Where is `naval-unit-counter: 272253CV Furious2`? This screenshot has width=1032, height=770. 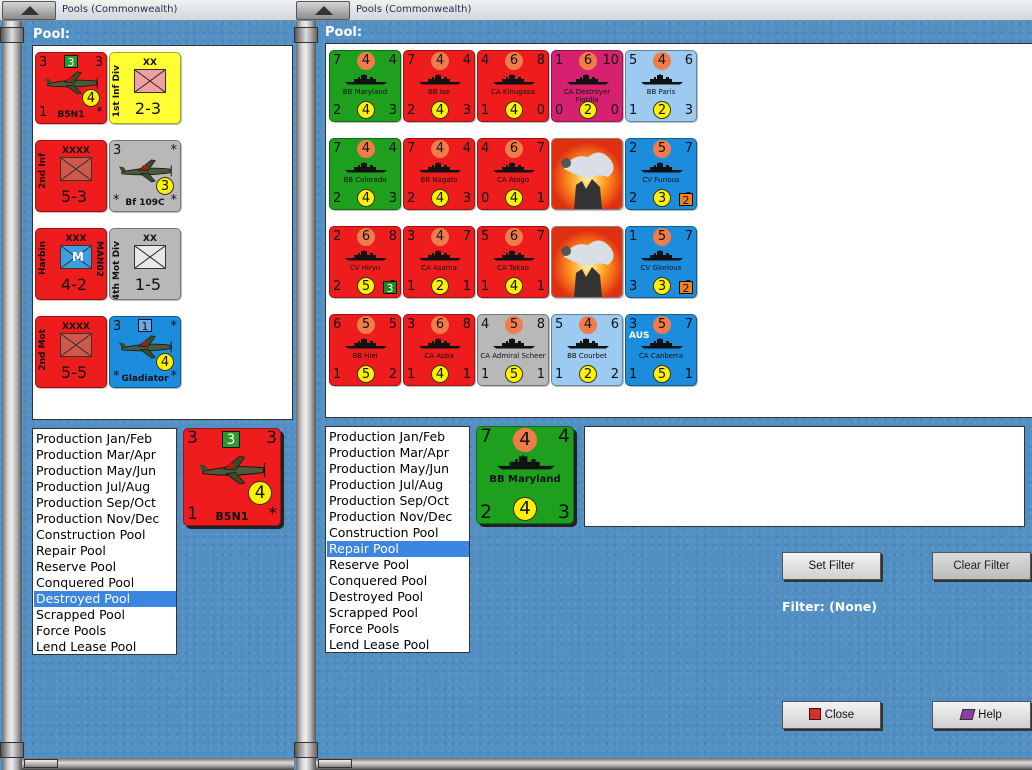 naval-unit-counter: 272253CV Furious2 is located at coordinates (661, 174).